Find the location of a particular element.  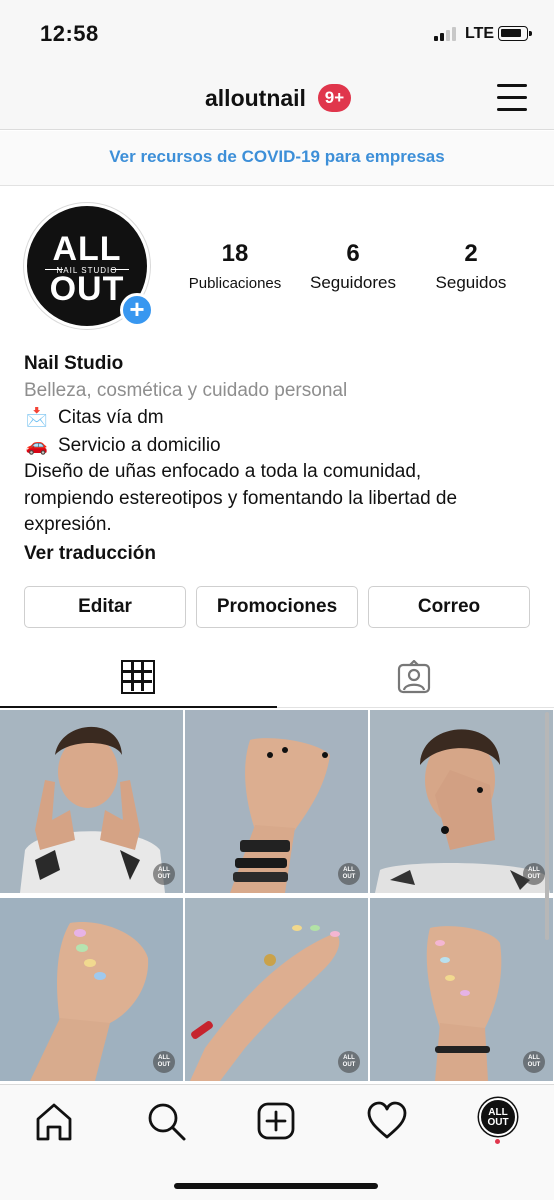

profile-avatar-icon: ALL OUT is located at coordinates (498, 1117).